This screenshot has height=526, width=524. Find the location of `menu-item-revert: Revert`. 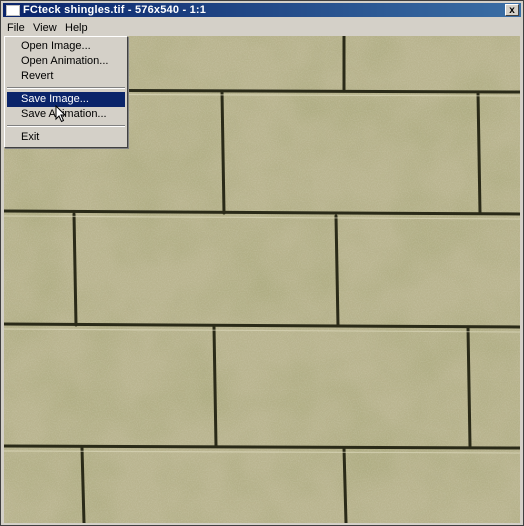

menu-item-revert: Revert is located at coordinates (66, 76).